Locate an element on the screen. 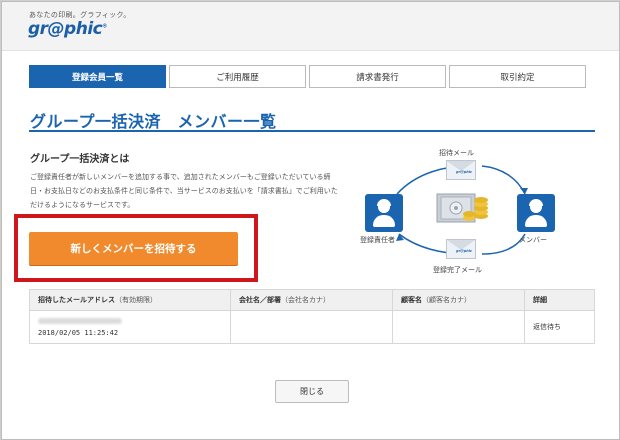 This screenshot has width=620, height=440. close-button: 閉じる is located at coordinates (312, 391).